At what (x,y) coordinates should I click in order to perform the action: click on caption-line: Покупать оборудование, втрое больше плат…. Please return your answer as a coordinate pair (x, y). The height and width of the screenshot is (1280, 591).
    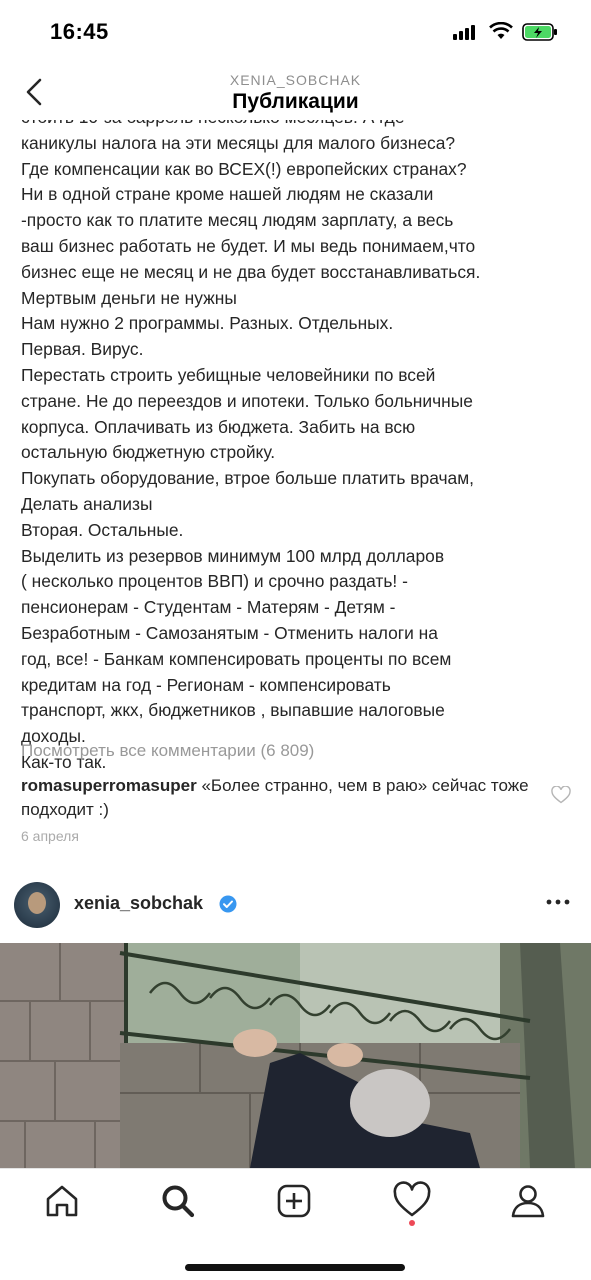
    Looking at the image, I should click on (248, 478).